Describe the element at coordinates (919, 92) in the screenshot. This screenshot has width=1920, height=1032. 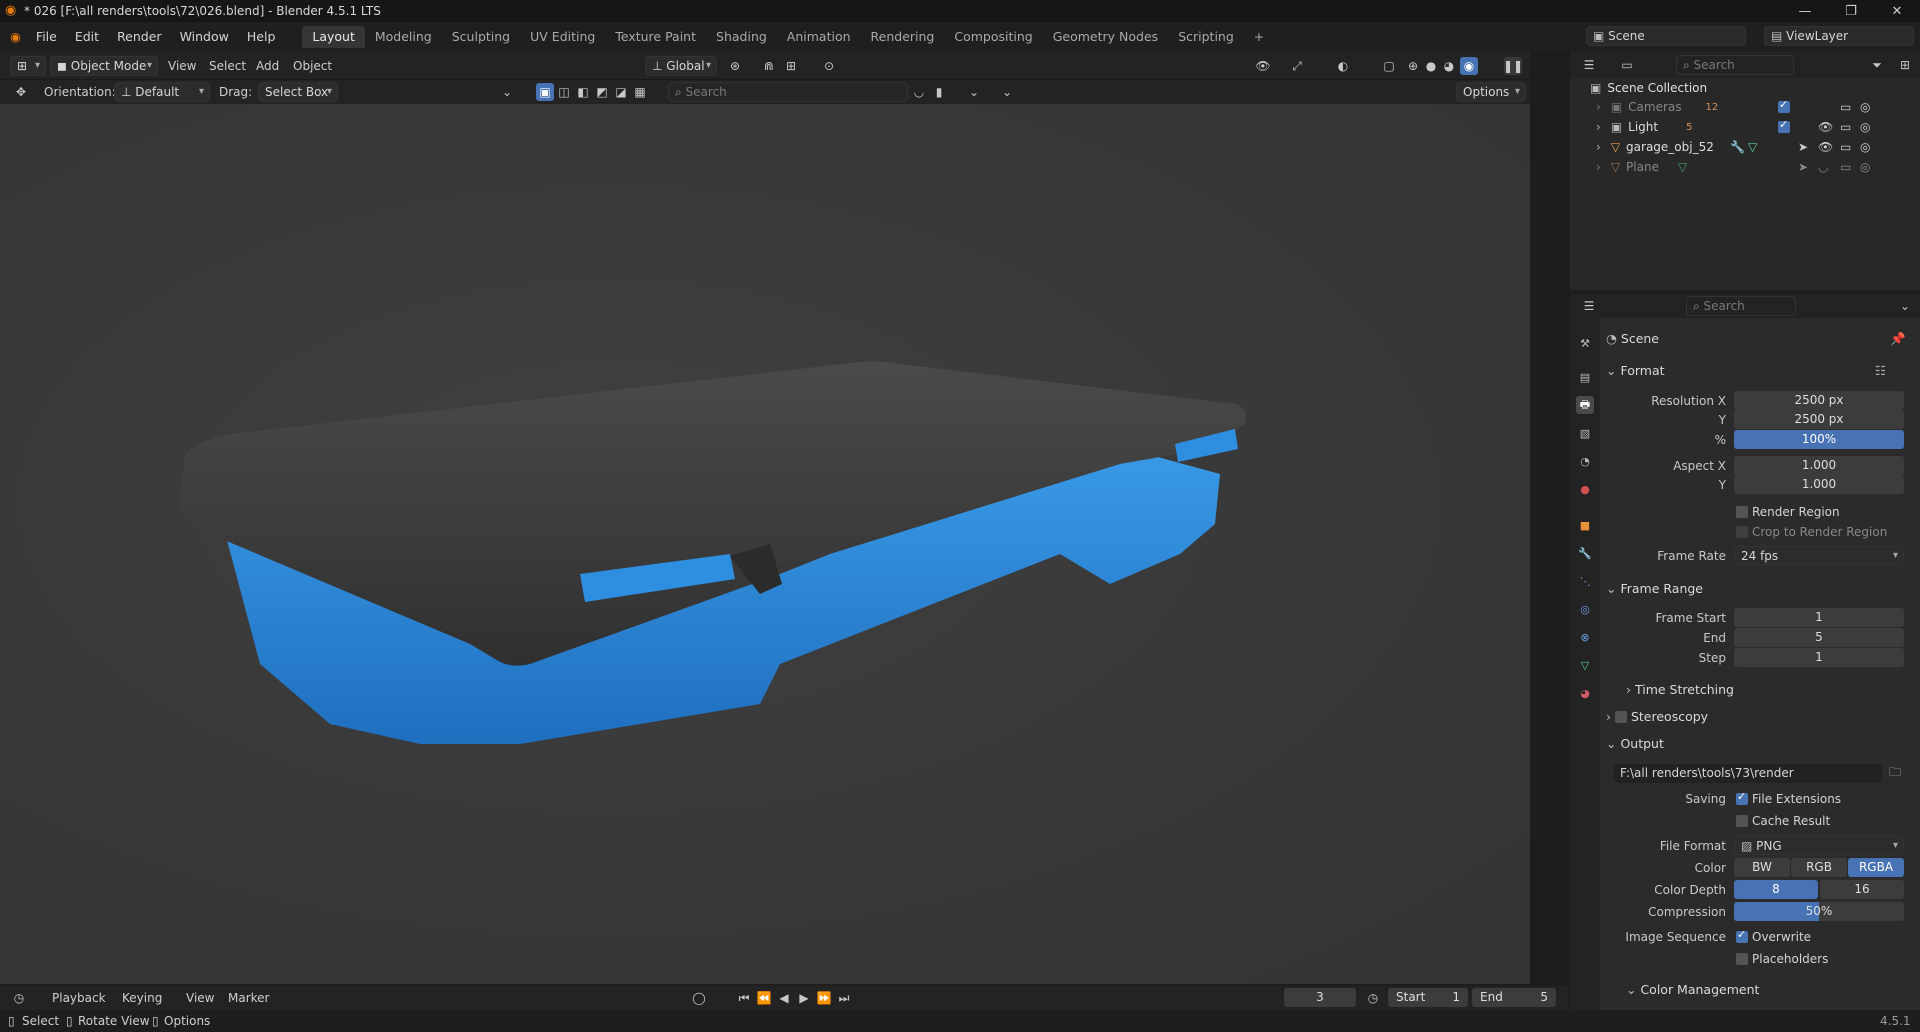
I see `filter-icon: ◡` at that location.